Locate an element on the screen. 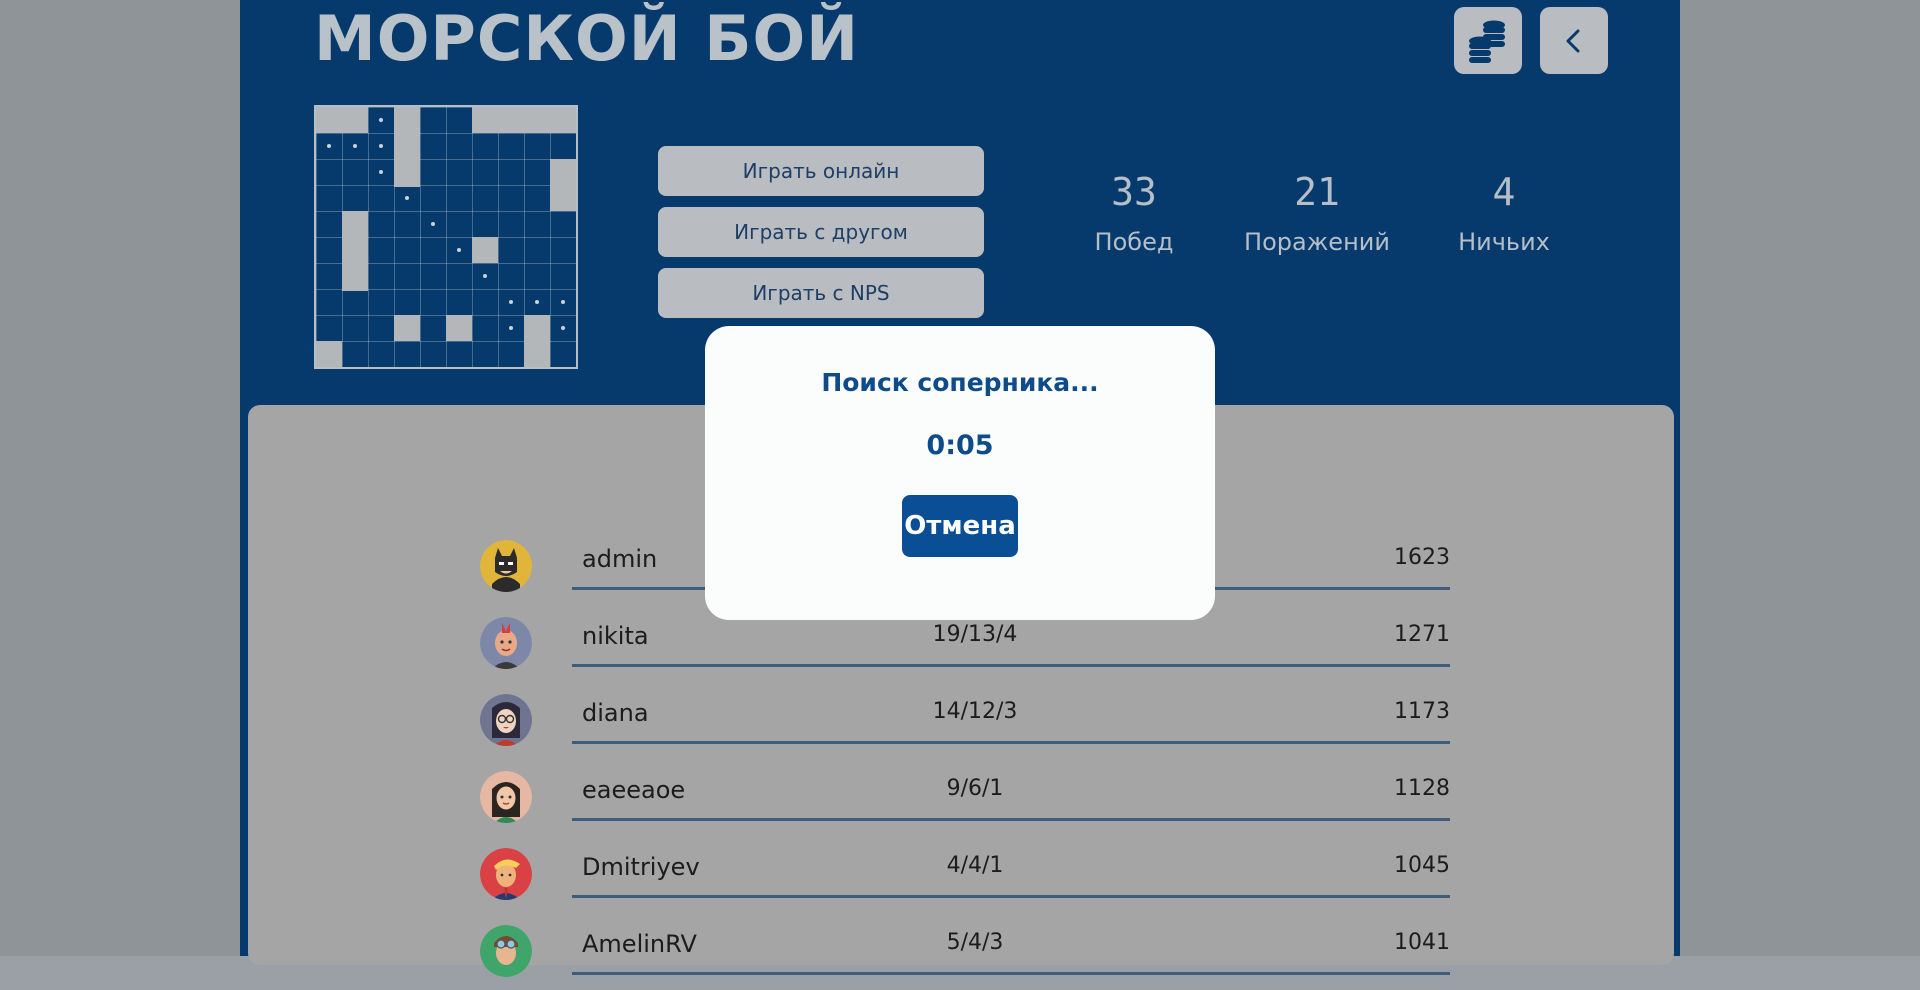 This screenshot has height=990, width=1920. chevron-left-icon is located at coordinates (1573, 40).